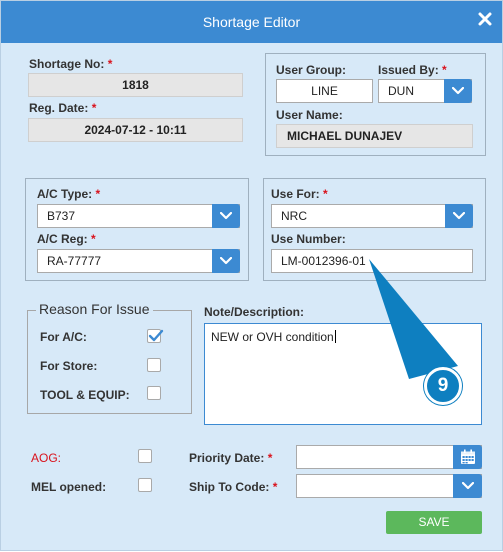 The height and width of the screenshot is (552, 503). Describe the element at coordinates (299, 194) in the screenshot. I see `use-for-label: Use For: *` at that location.